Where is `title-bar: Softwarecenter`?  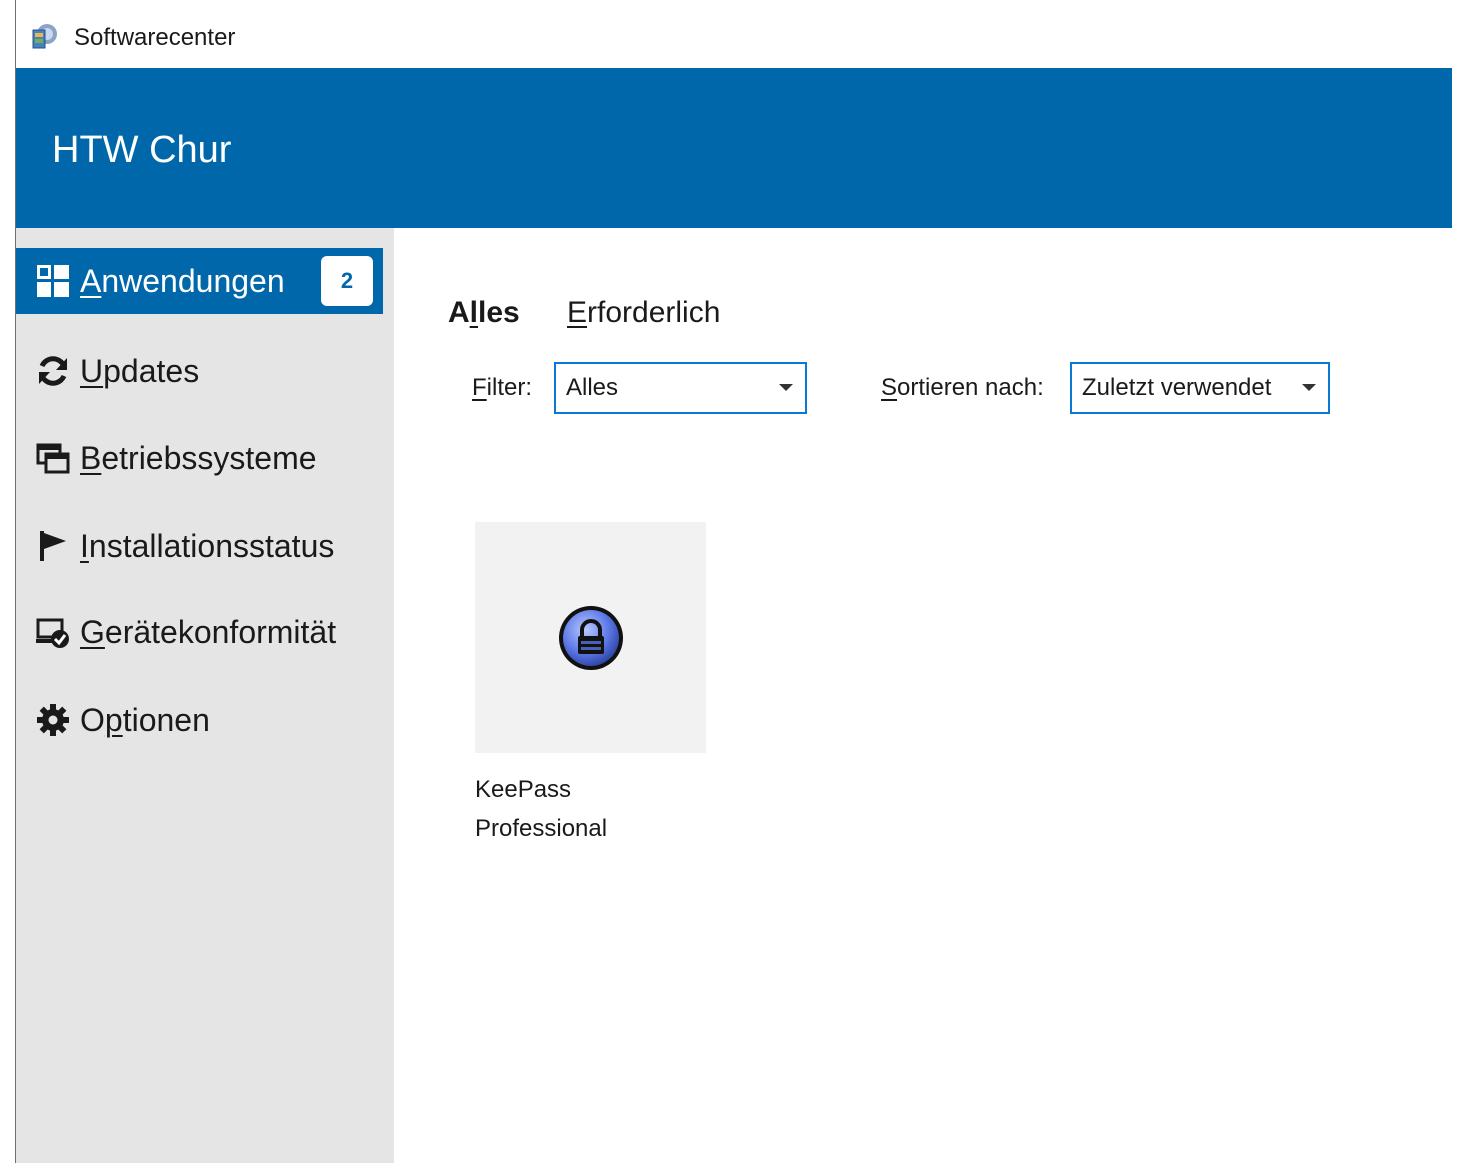 title-bar: Softwarecenter is located at coordinates (734, 34).